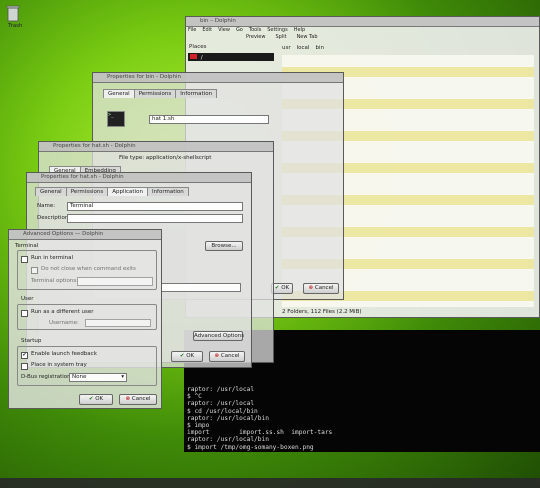  What do you see at coordinates (198, 426) in the screenshot?
I see `terminal-line: $ impo` at bounding box center [198, 426].